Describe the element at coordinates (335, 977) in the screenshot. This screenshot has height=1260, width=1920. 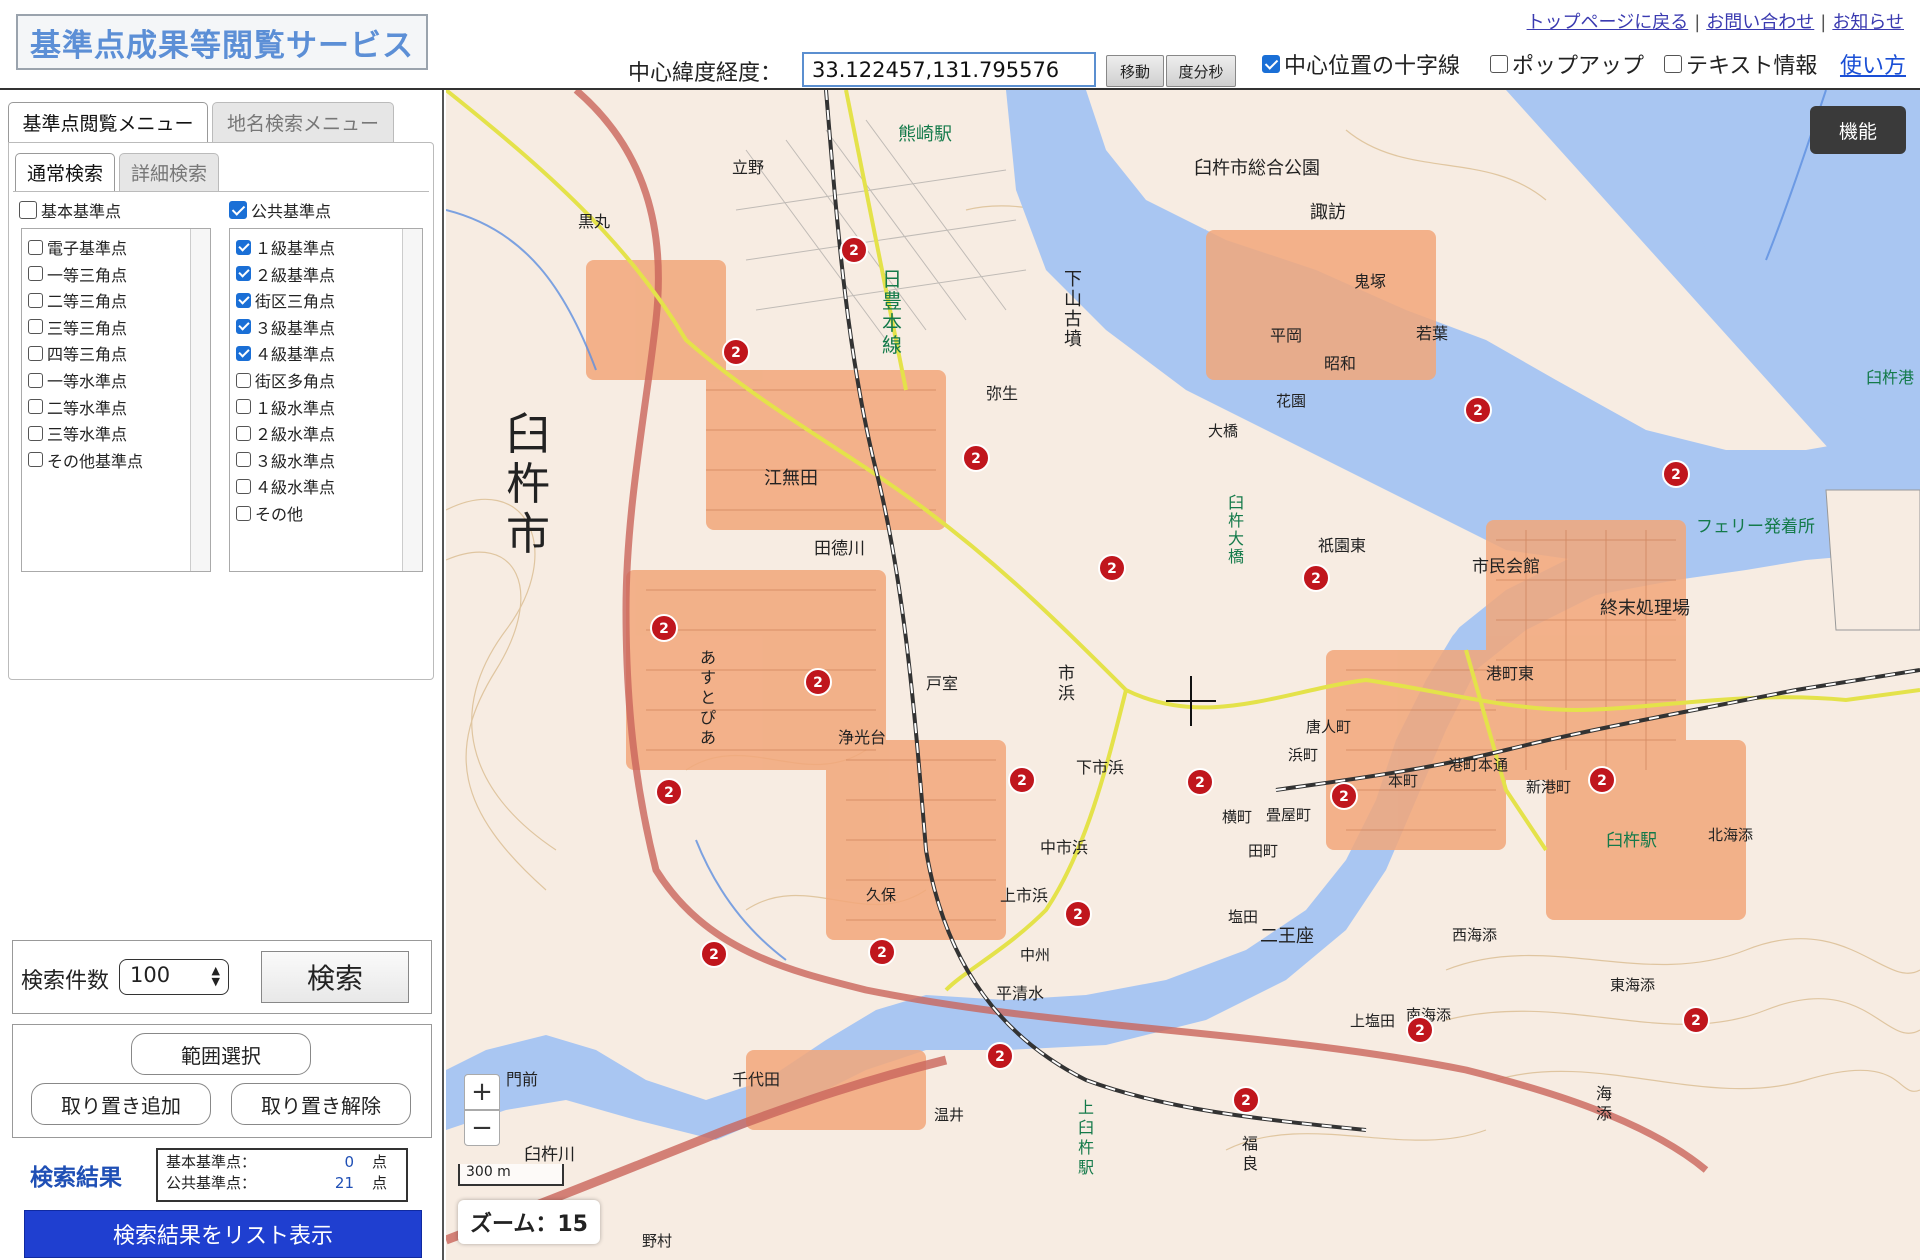
I see `search-button: 検索` at that location.